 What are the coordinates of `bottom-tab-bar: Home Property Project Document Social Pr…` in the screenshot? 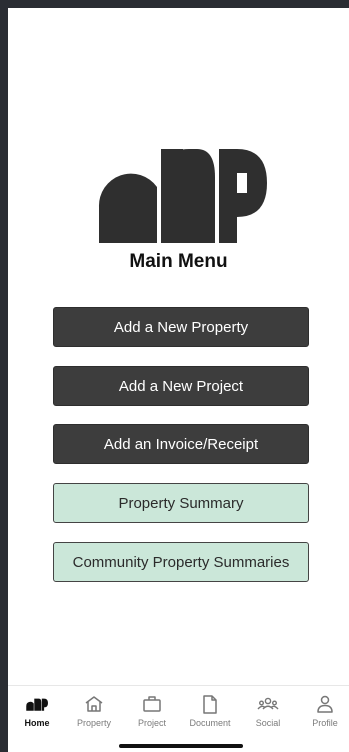 It's located at (178, 718).